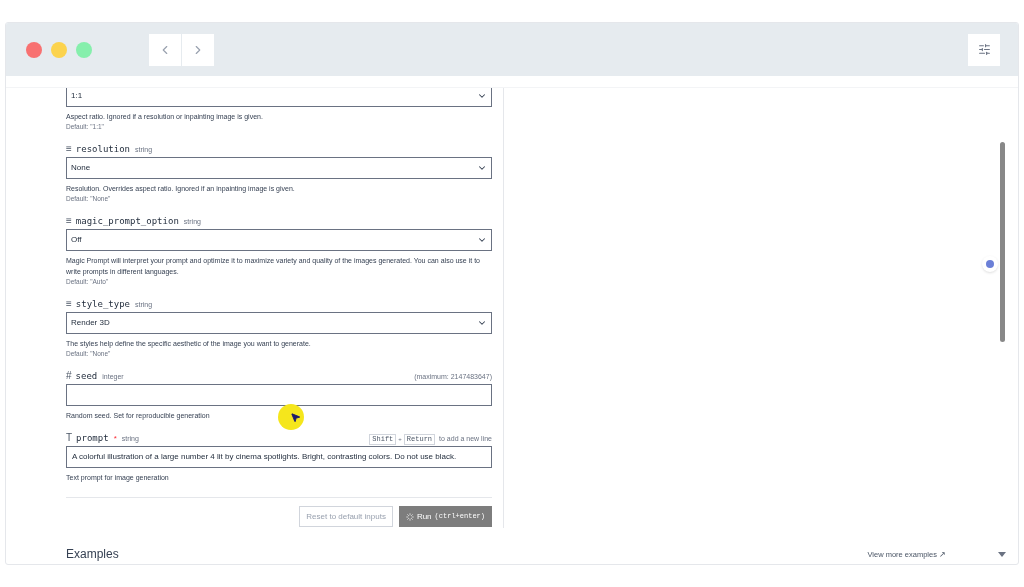 This screenshot has width=1024, height=587. I want to click on settings-button, so click(984, 49).